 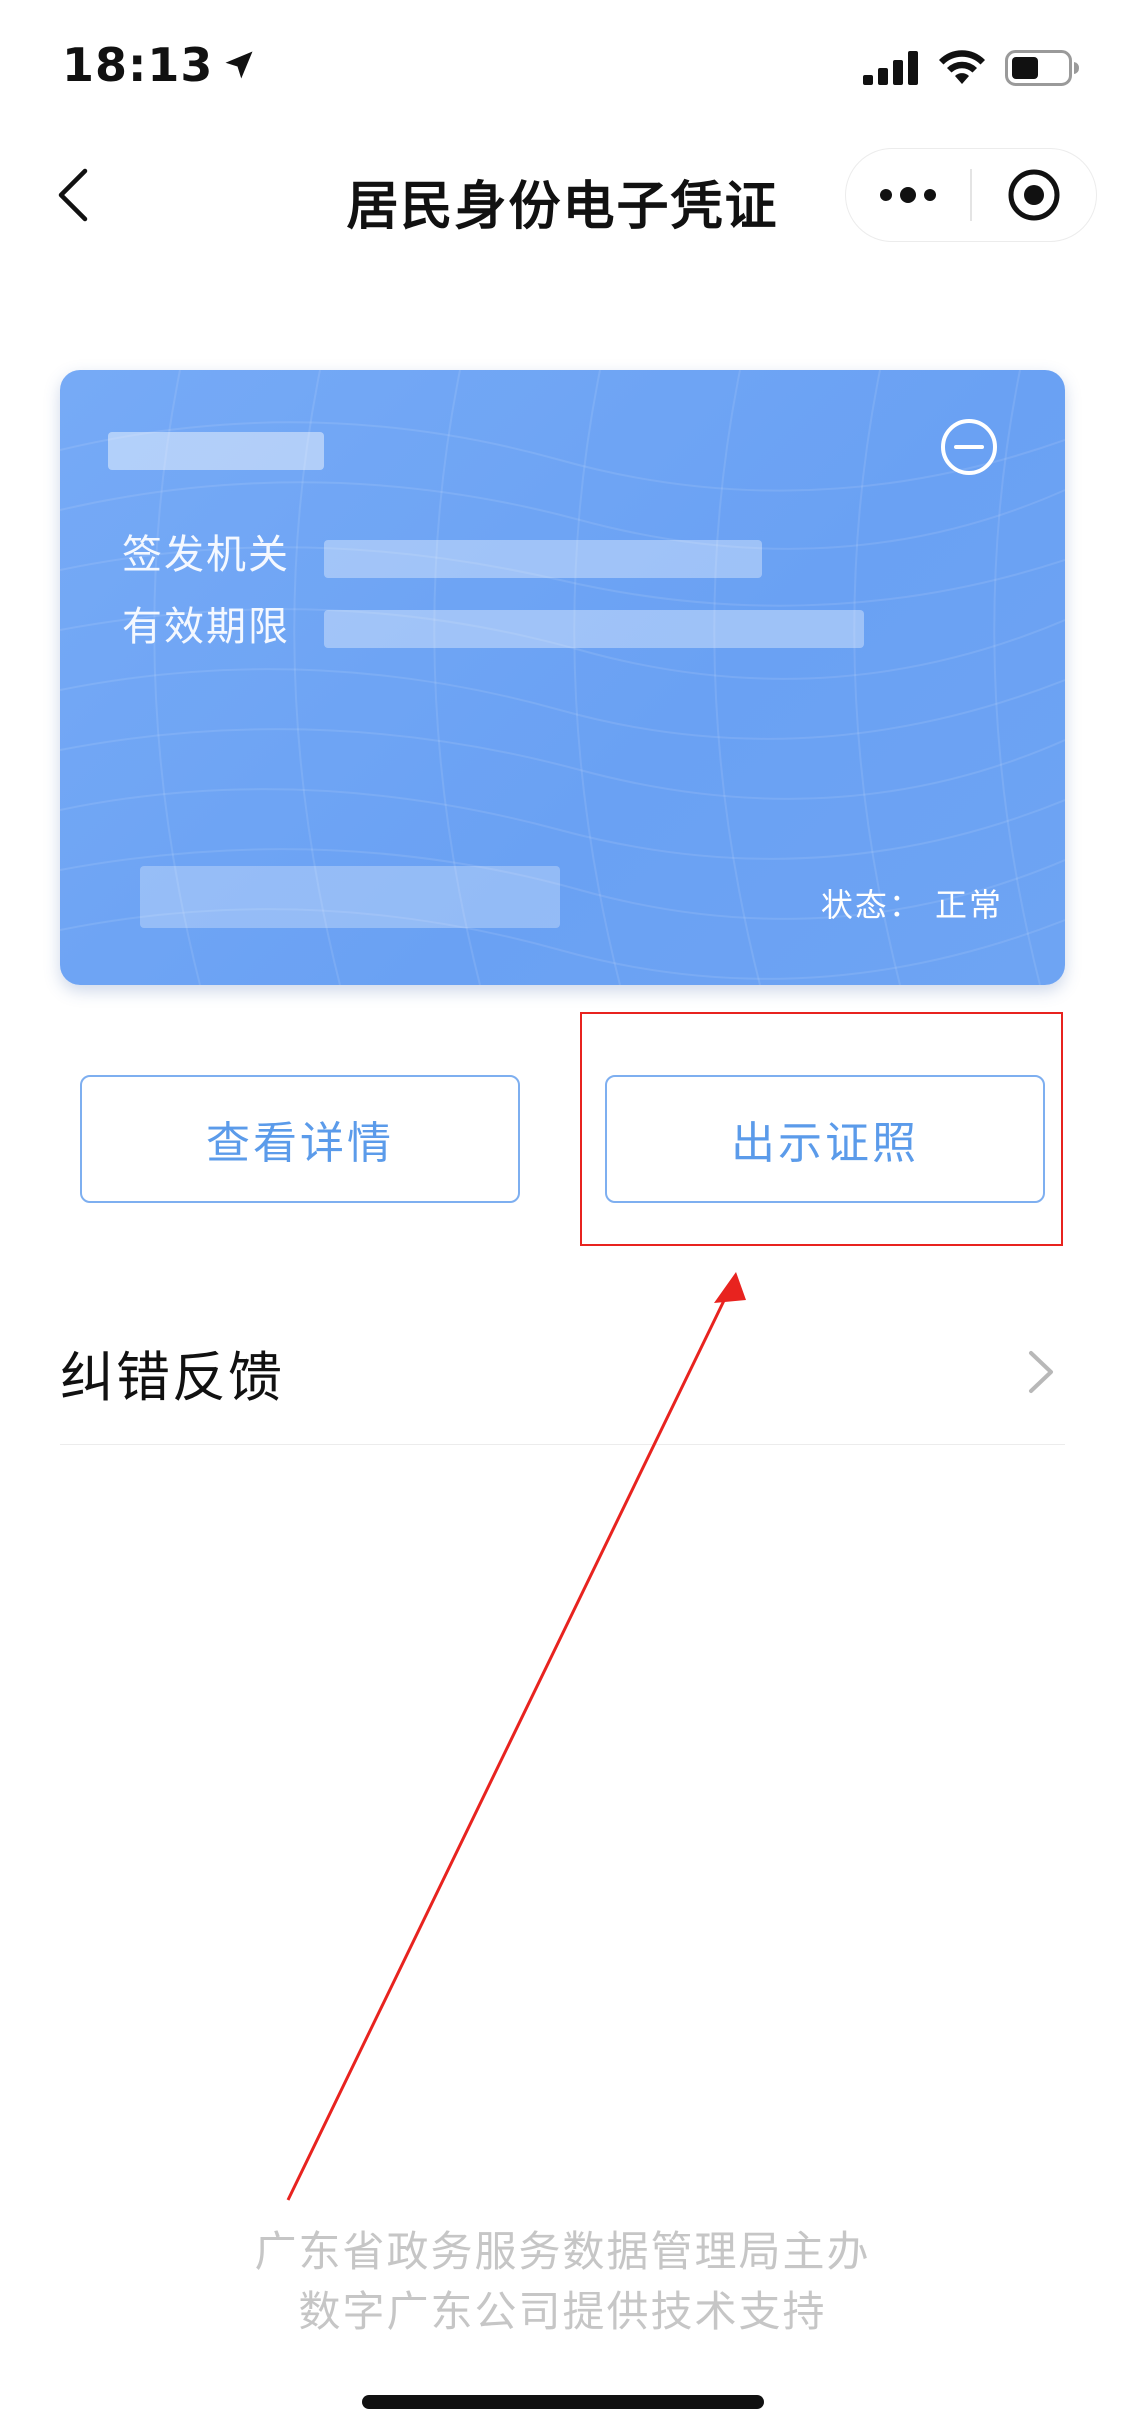 I want to click on redacted-name, so click(x=216, y=451).